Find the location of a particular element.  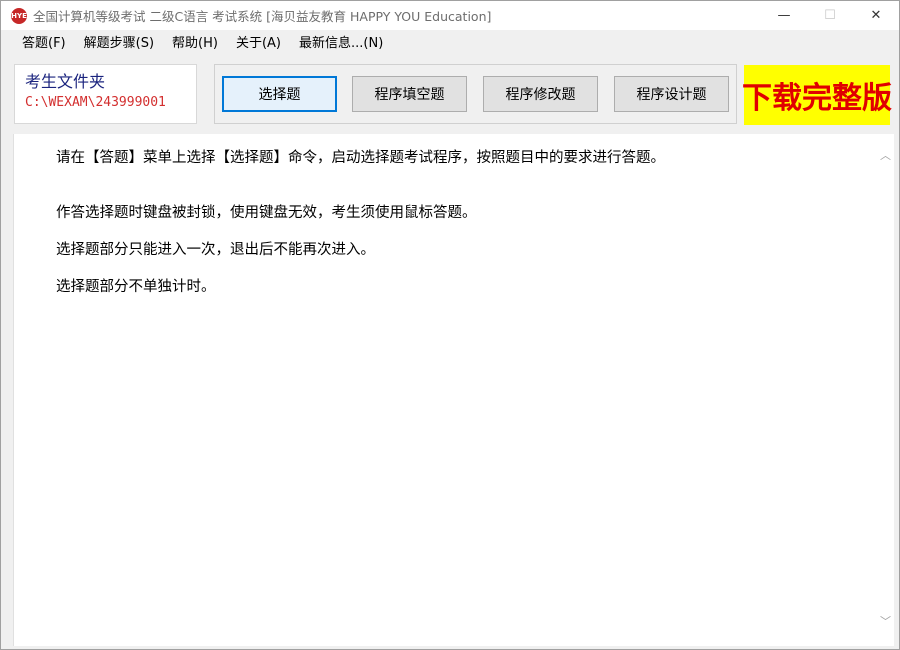

menu-about: 关于(A) is located at coordinates (258, 44).